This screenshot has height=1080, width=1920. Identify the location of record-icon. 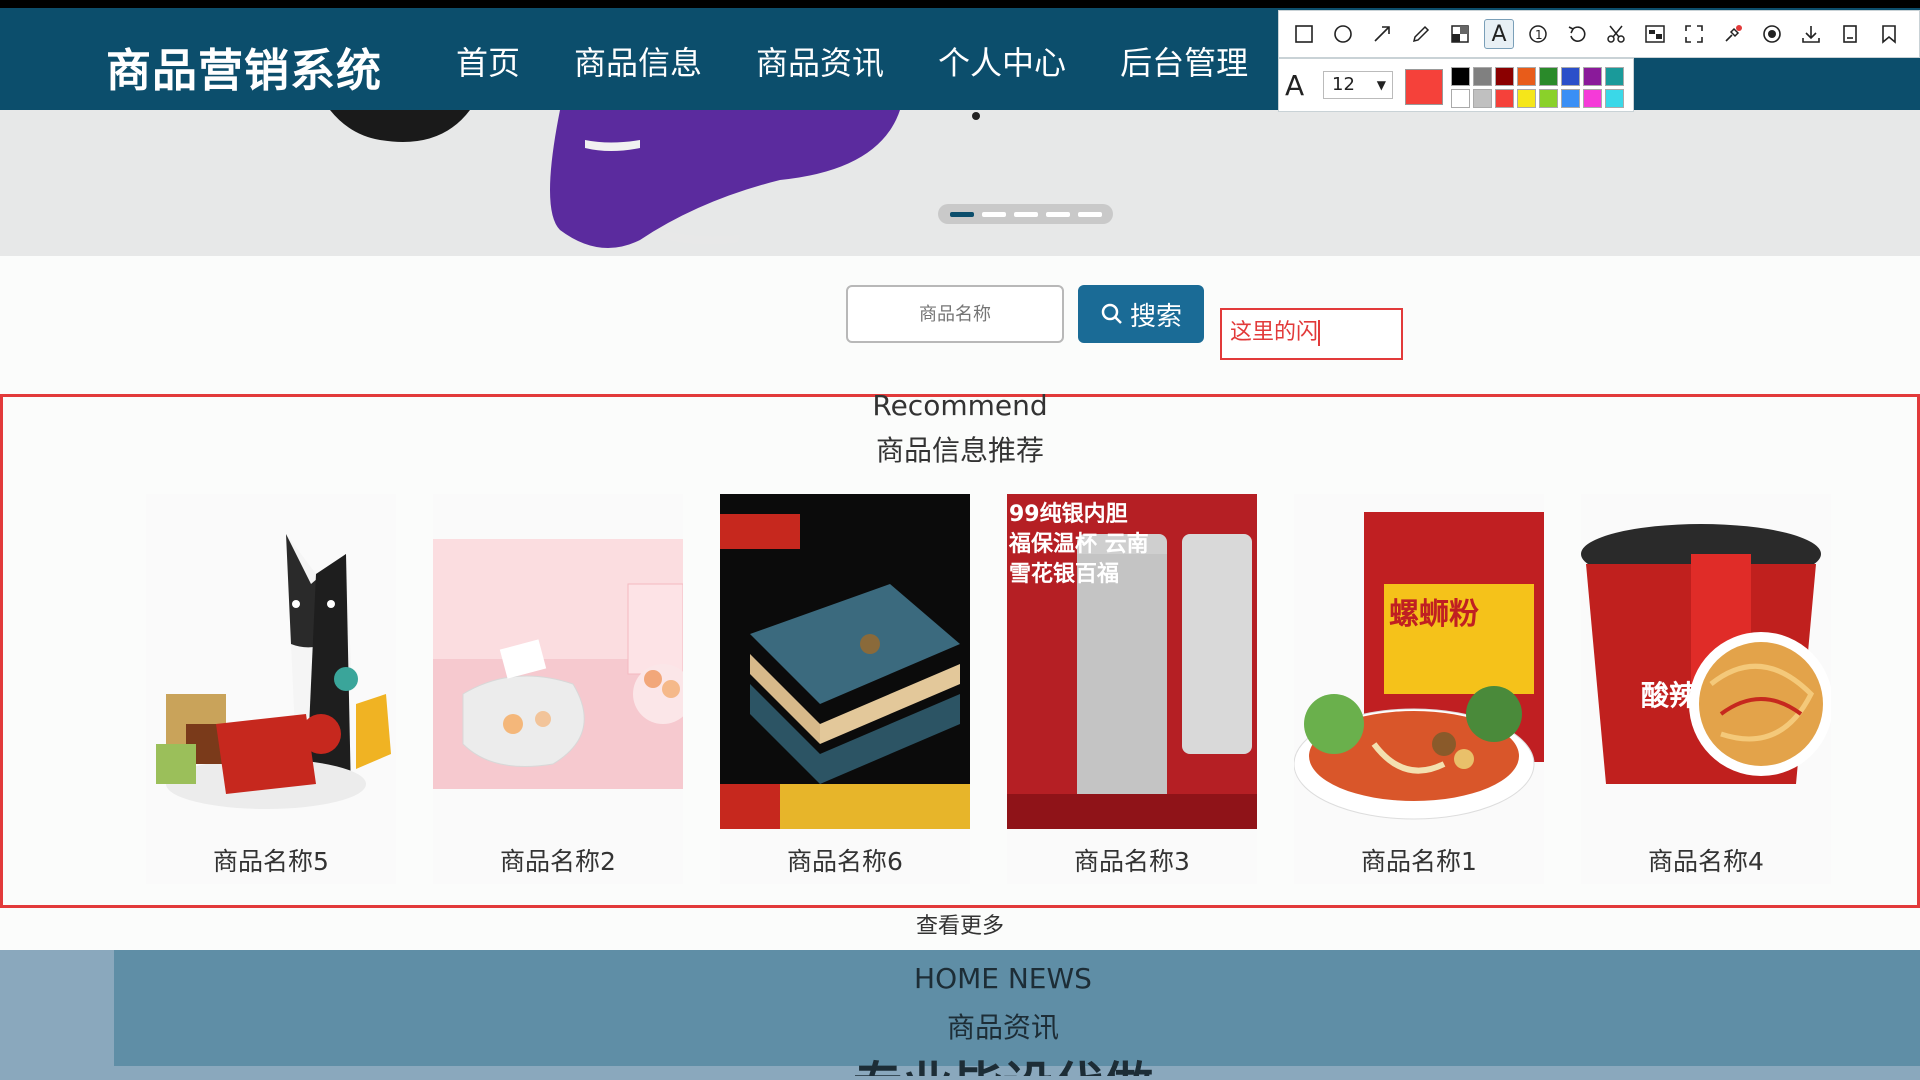
(1772, 34).